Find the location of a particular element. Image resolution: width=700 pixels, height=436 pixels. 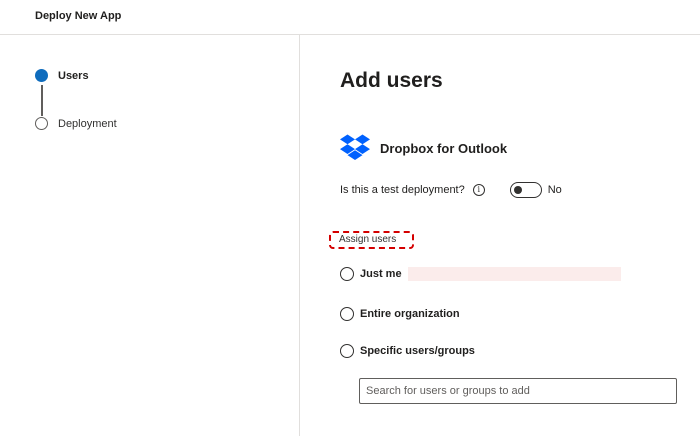

radio-label-entire-organization: Entire organization is located at coordinates (410, 314).